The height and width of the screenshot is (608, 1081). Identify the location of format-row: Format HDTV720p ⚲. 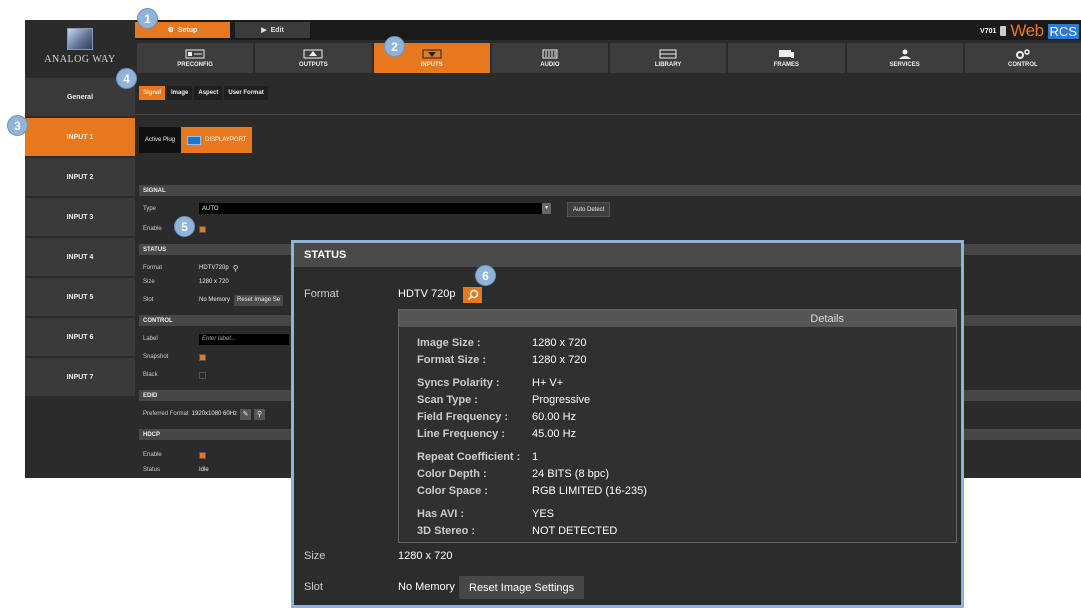
(191, 268).